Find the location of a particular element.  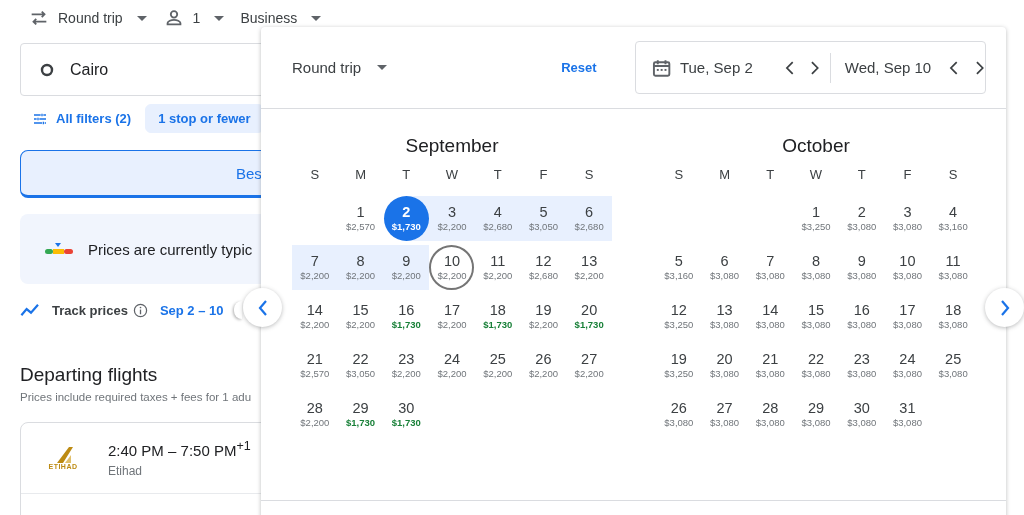

calendar-day: 10 $3,080 is located at coordinates (907, 267).